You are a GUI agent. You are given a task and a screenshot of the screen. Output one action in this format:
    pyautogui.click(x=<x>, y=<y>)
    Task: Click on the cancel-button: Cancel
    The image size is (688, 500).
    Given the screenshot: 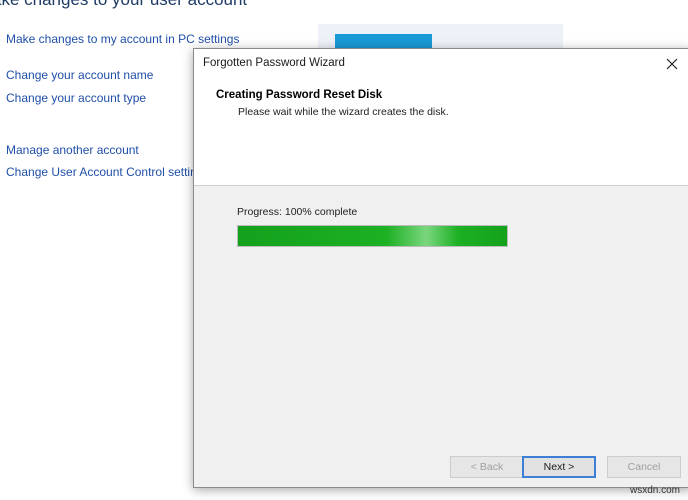 What is the action you would take?
    pyautogui.click(x=644, y=467)
    